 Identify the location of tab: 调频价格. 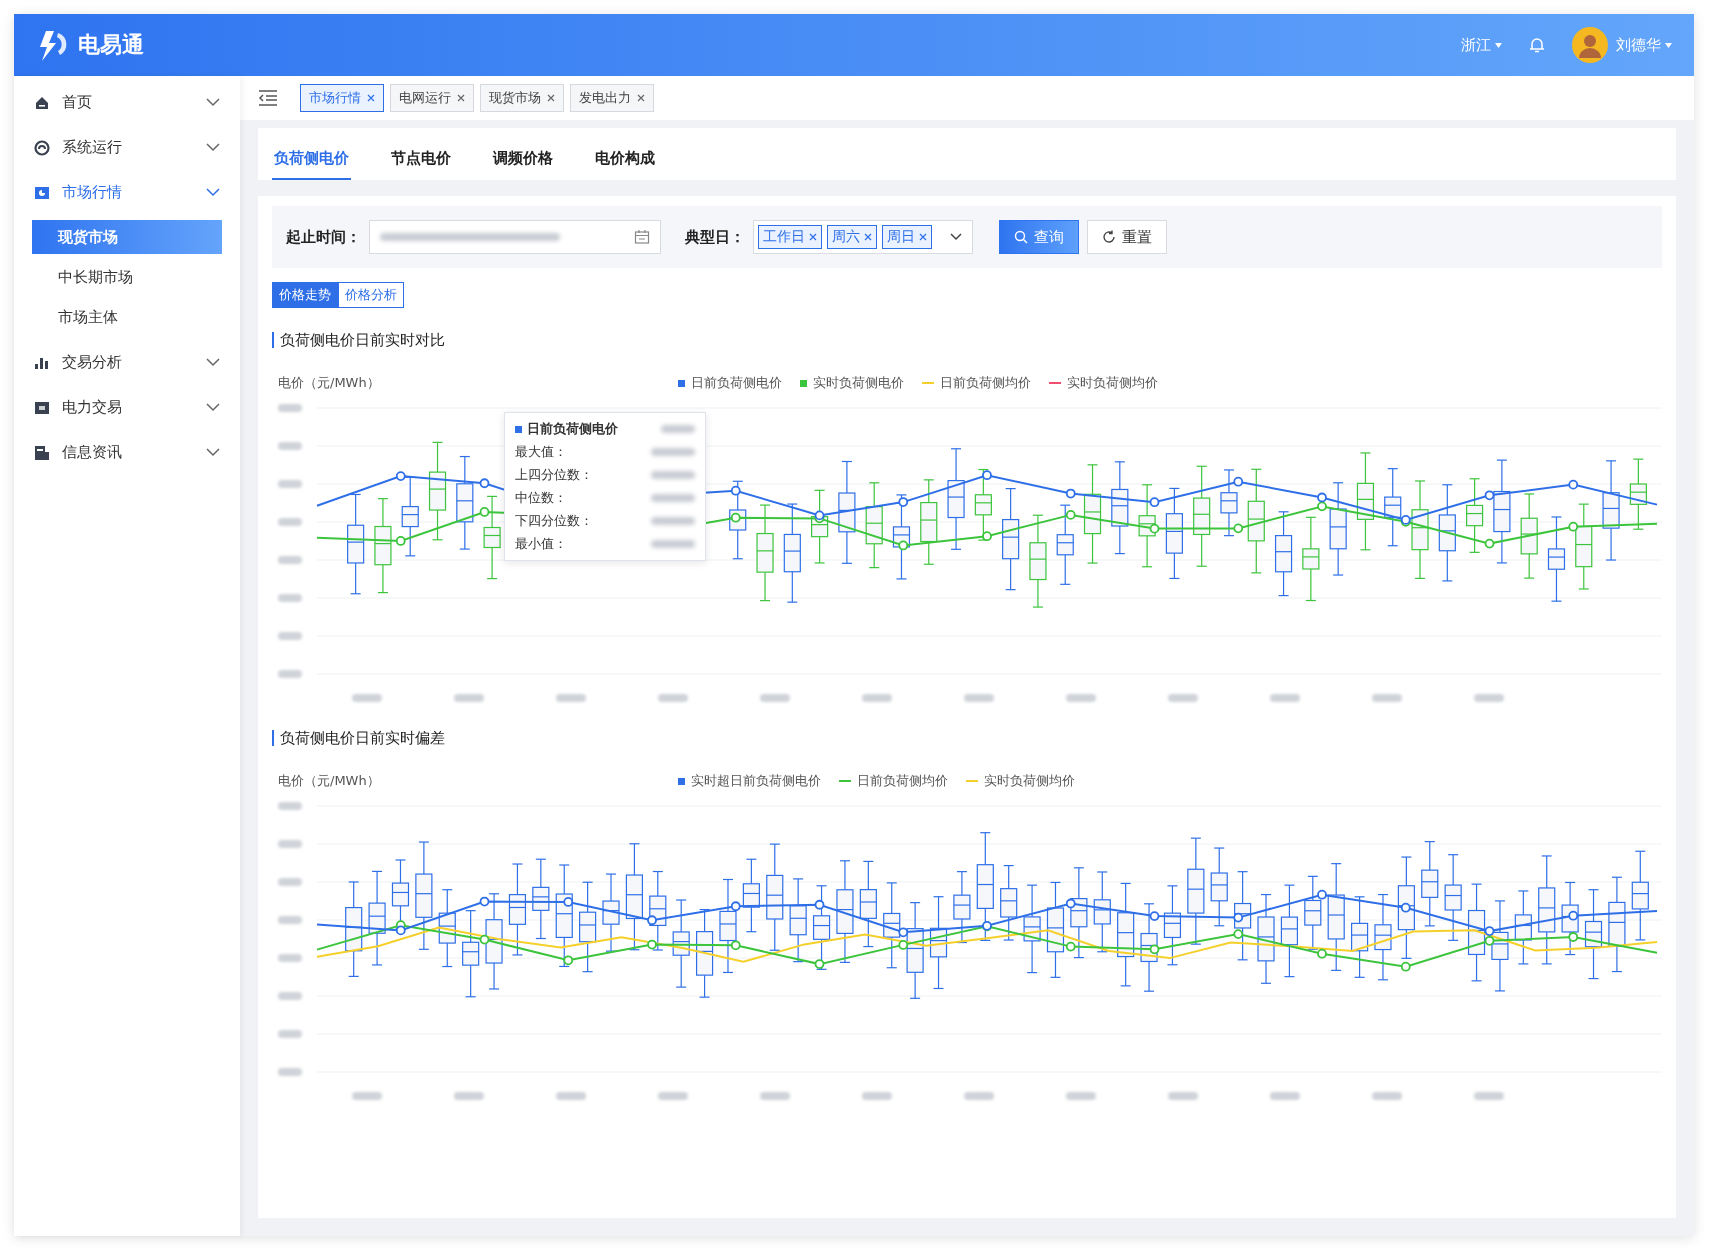
(523, 164).